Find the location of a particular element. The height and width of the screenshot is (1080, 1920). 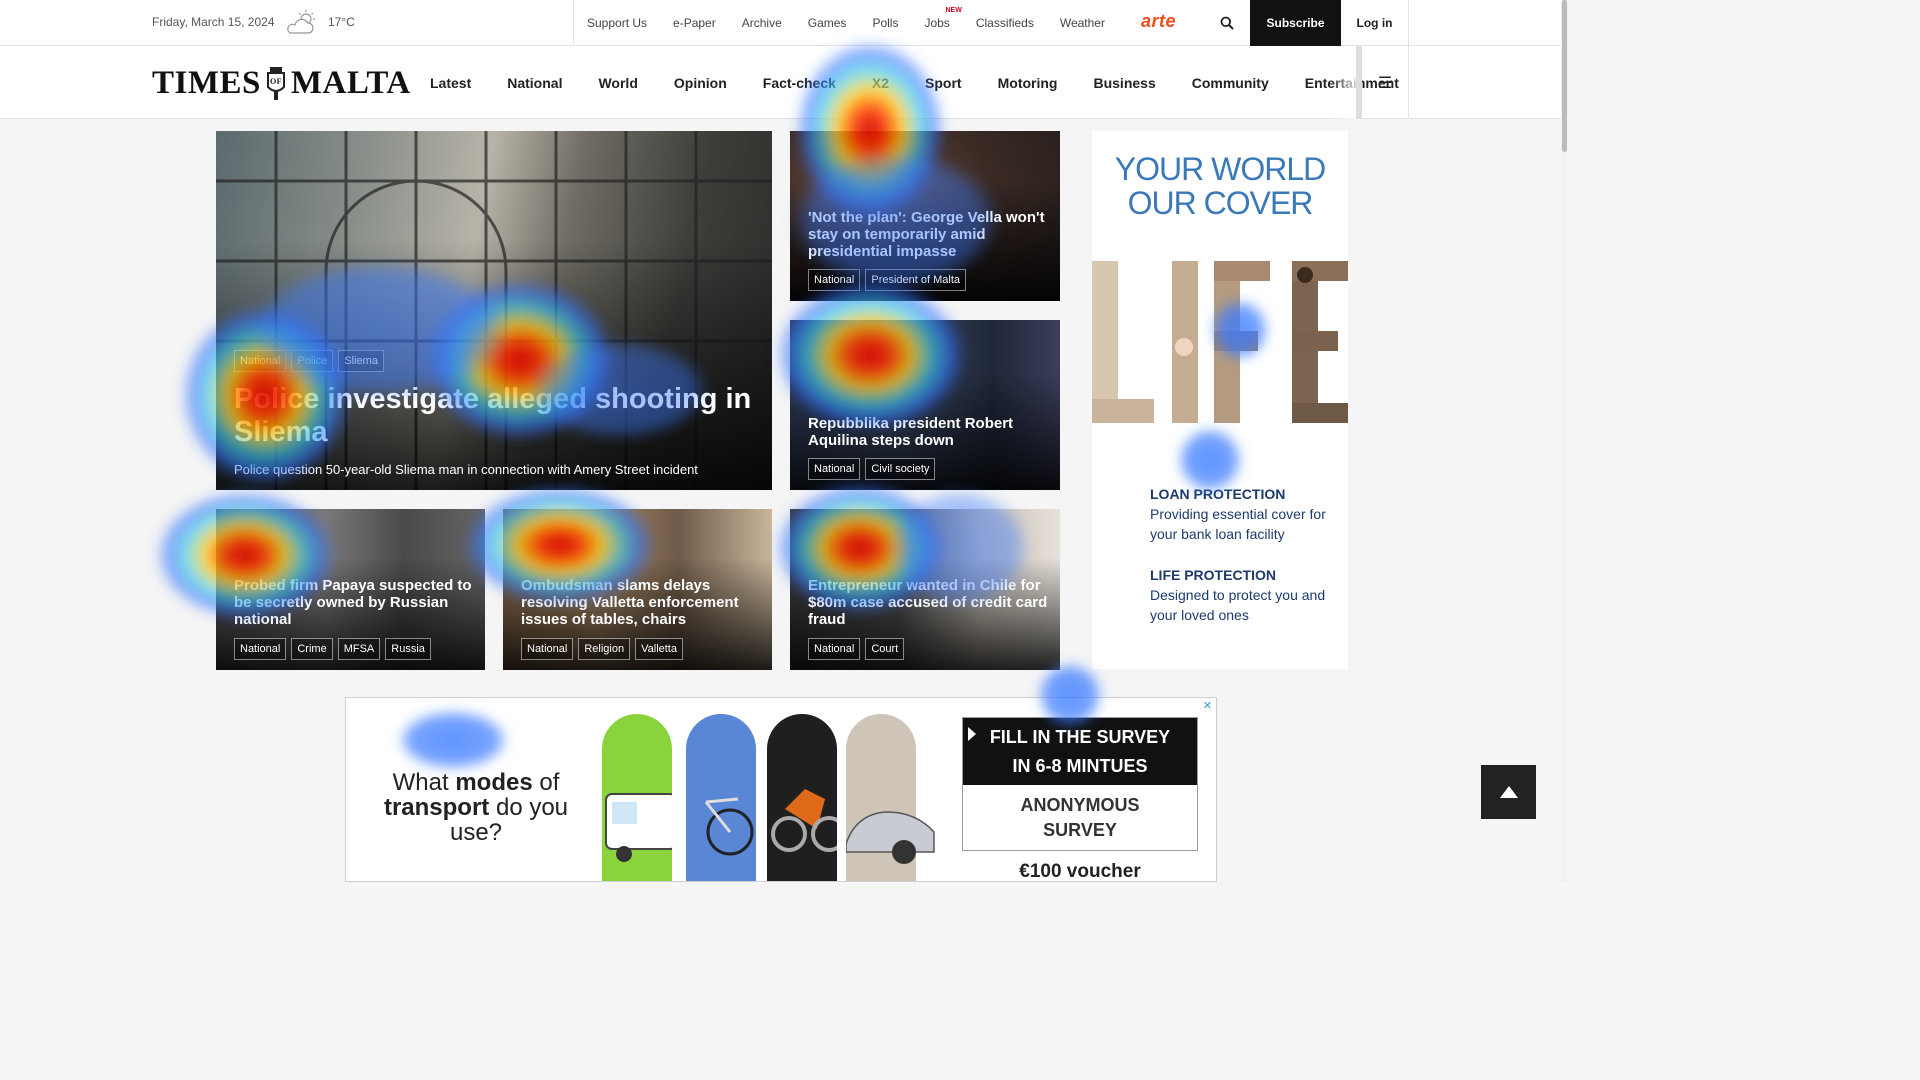

partly-cloudy-icon is located at coordinates (301, 22).